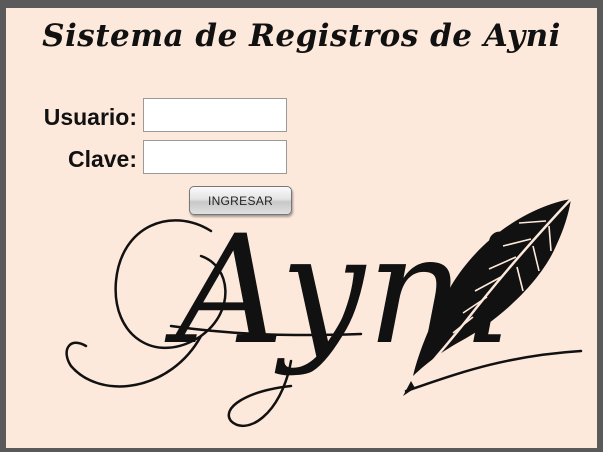  Describe the element at coordinates (215, 157) in the screenshot. I see `password-field` at that location.